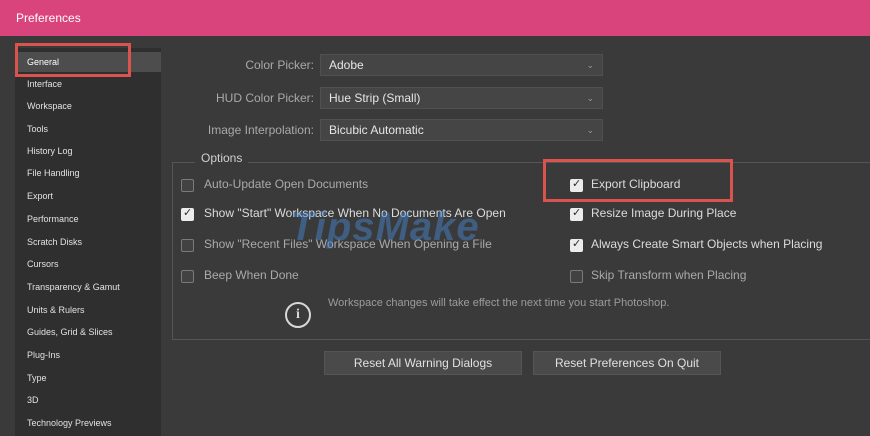 Image resolution: width=870 pixels, height=436 pixels. I want to click on resize-image-label: Resize Image During Place, so click(664, 213).